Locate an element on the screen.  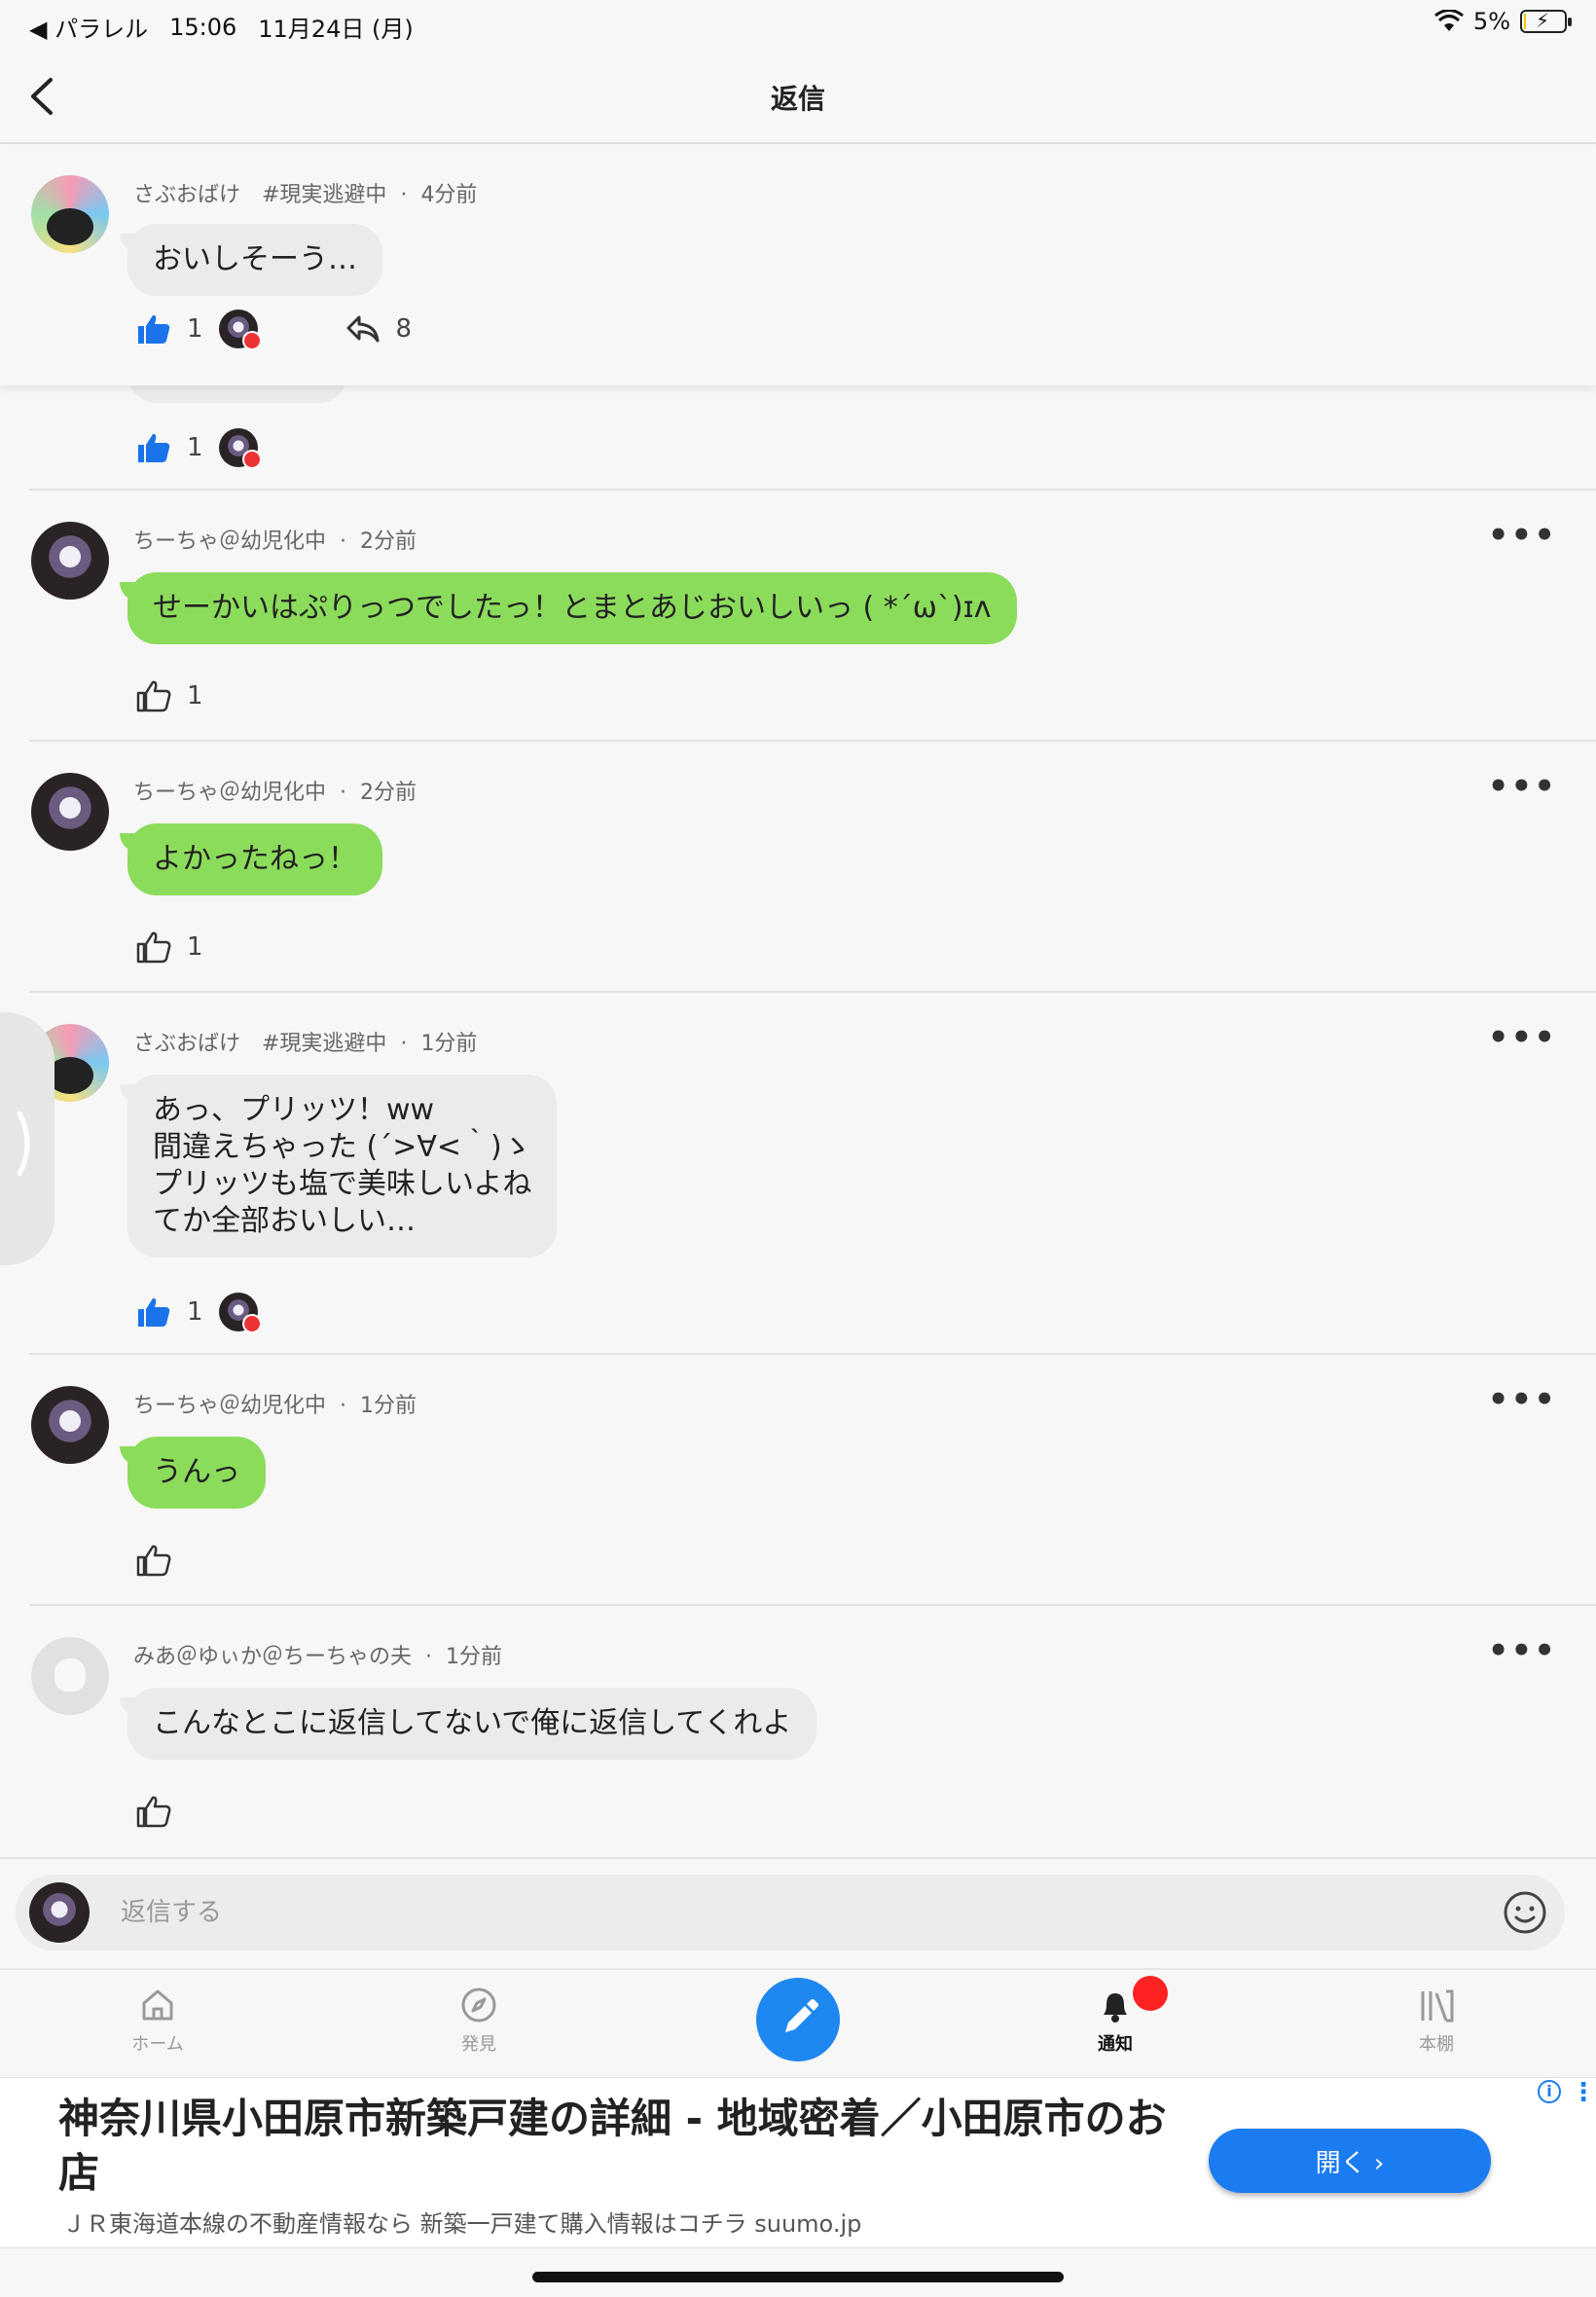
like-row: 1 8 is located at coordinates (275, 330).